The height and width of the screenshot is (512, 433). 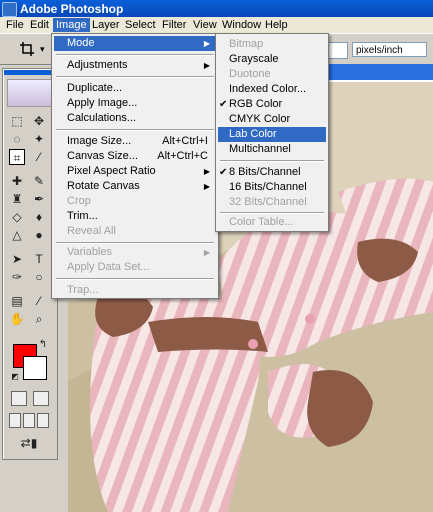 What do you see at coordinates (216, 8) in the screenshot?
I see `title-bar: Adobe Photoshop` at bounding box center [216, 8].